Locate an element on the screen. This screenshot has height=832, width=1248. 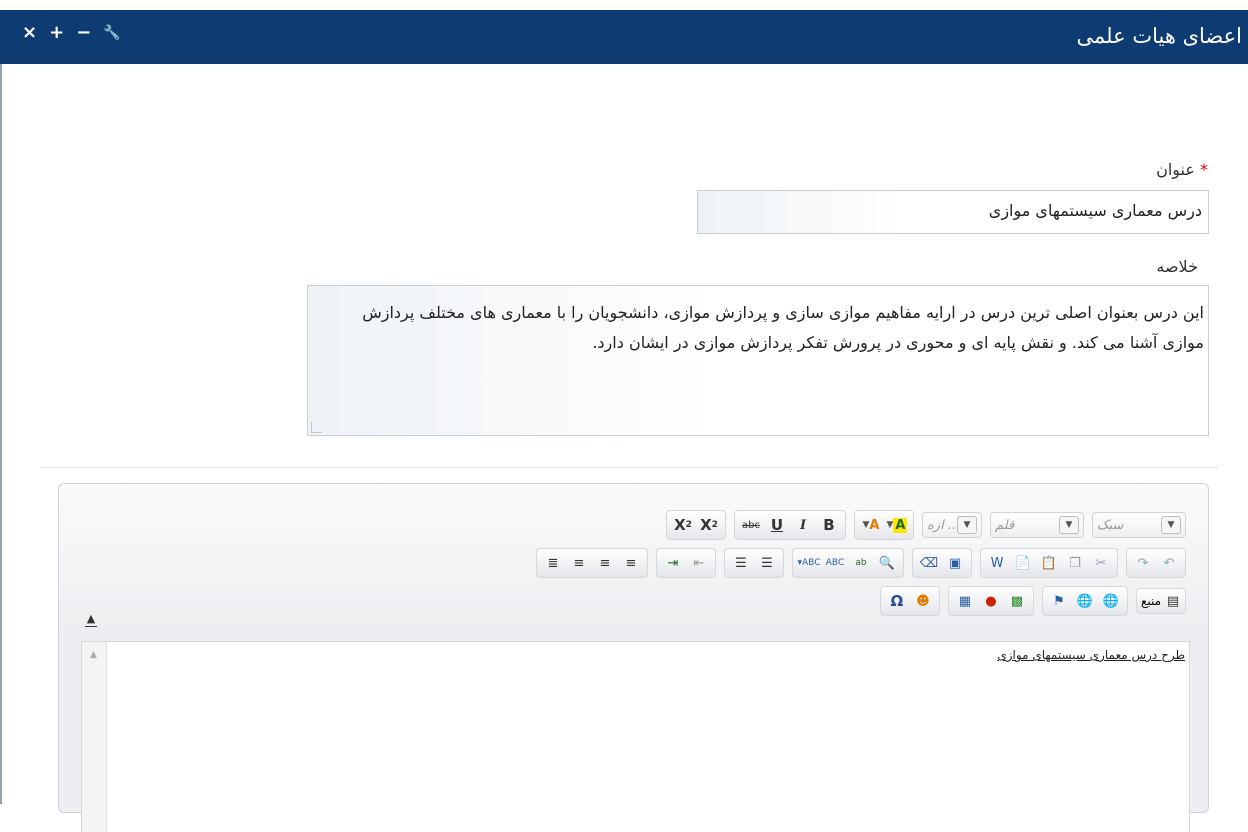
left-border is located at coordinates (1, 434).